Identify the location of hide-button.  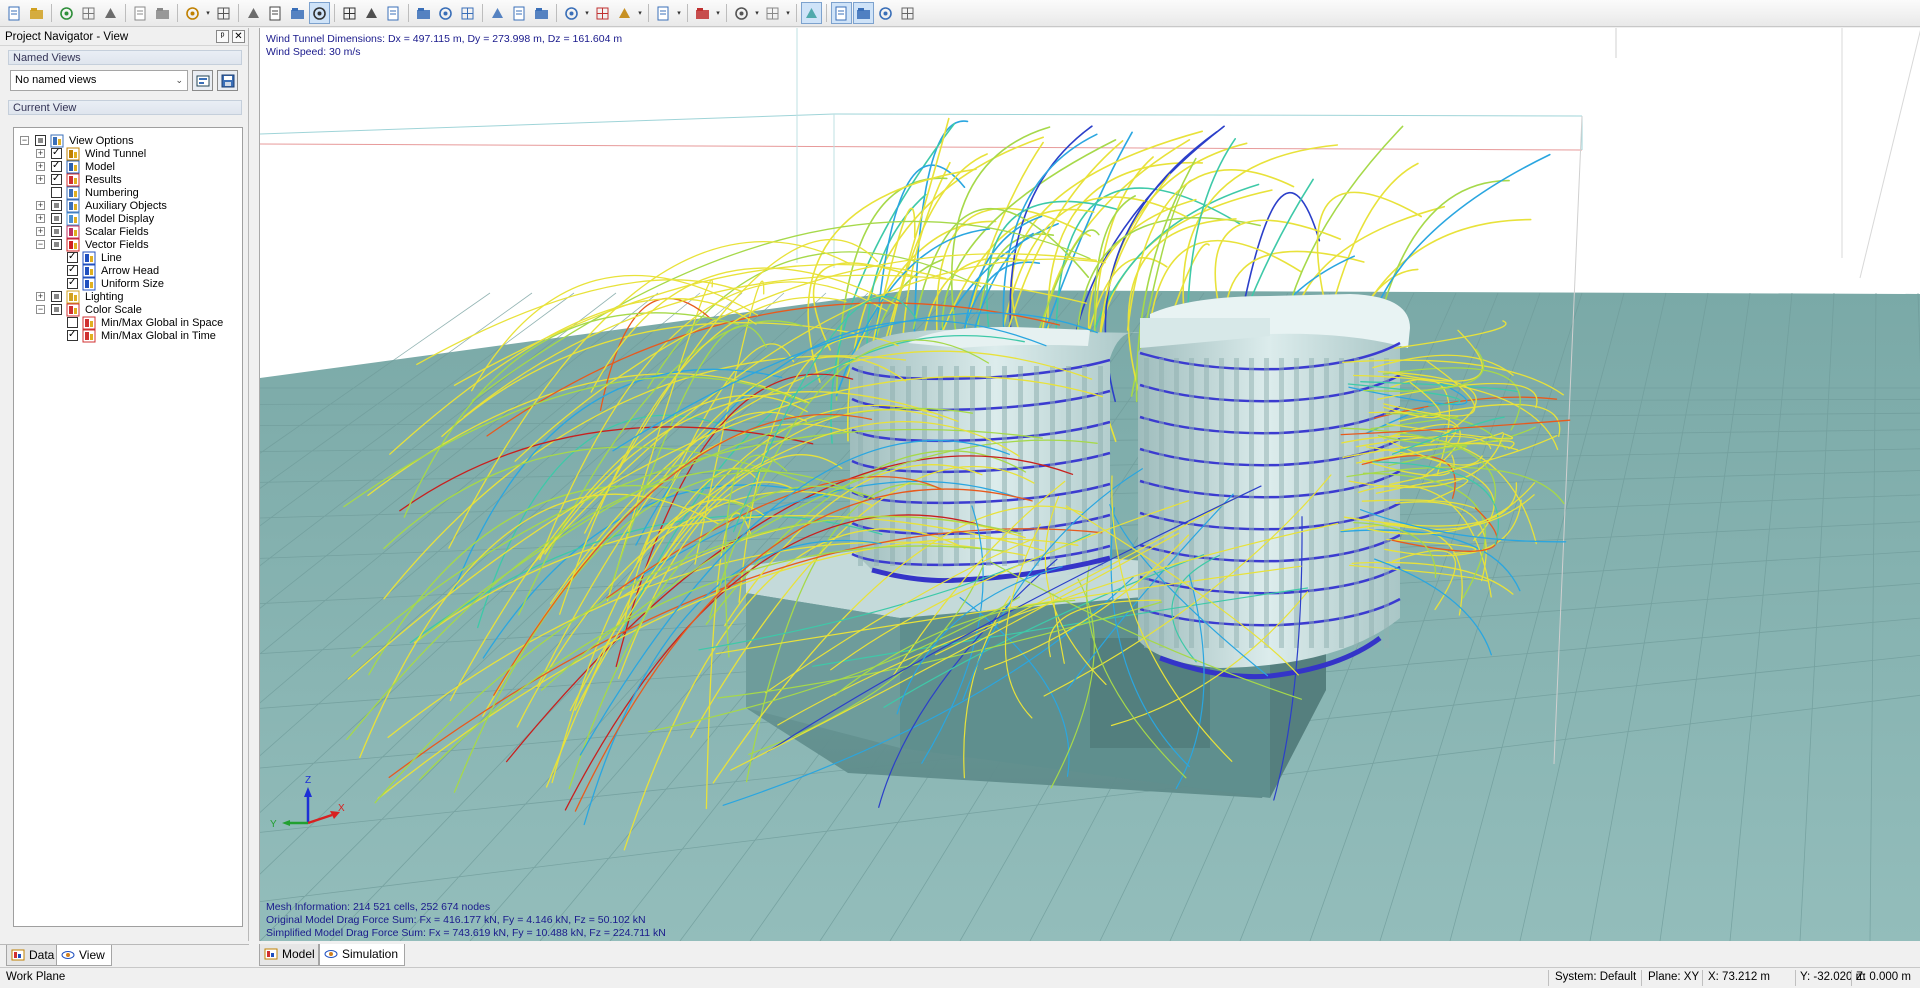
(253, 13).